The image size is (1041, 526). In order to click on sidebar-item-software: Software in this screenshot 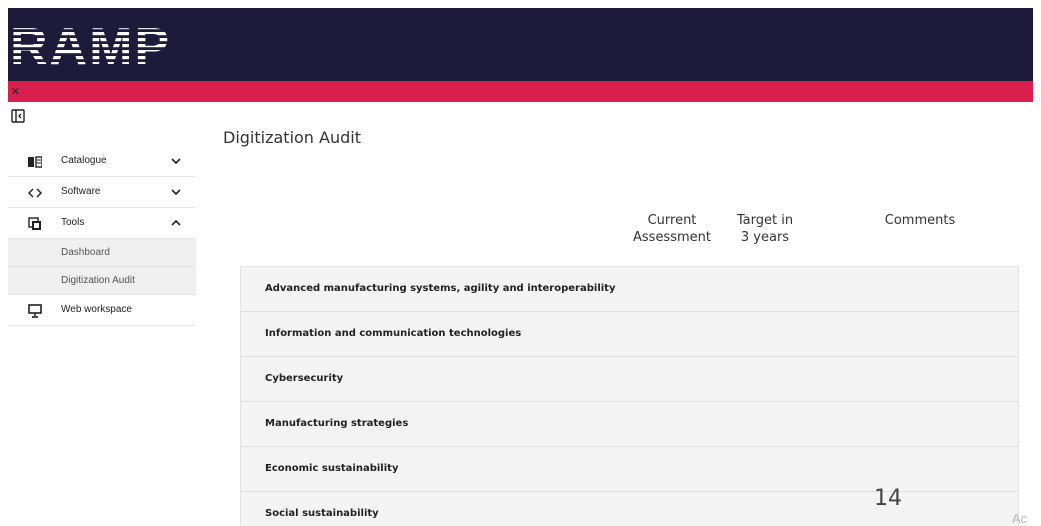, I will do `click(102, 192)`.